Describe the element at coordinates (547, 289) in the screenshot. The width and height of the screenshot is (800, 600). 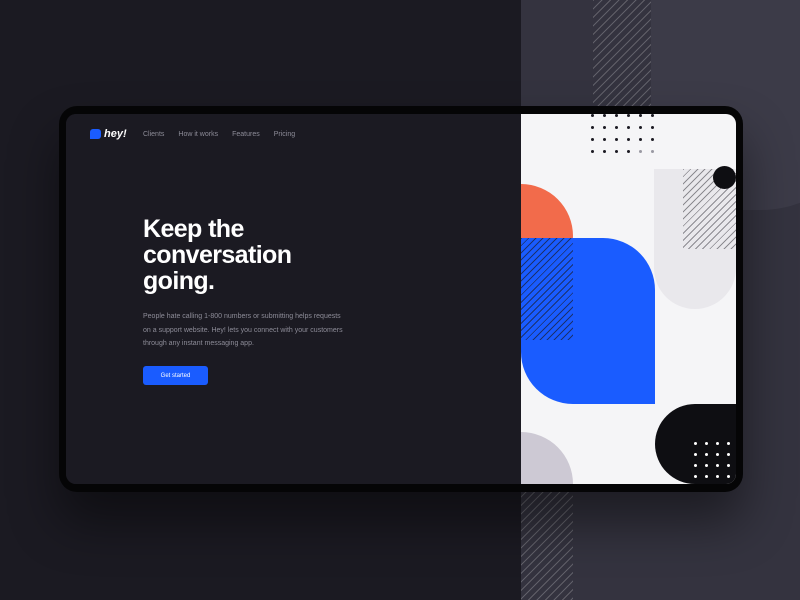
I see `hatch-pattern` at that location.